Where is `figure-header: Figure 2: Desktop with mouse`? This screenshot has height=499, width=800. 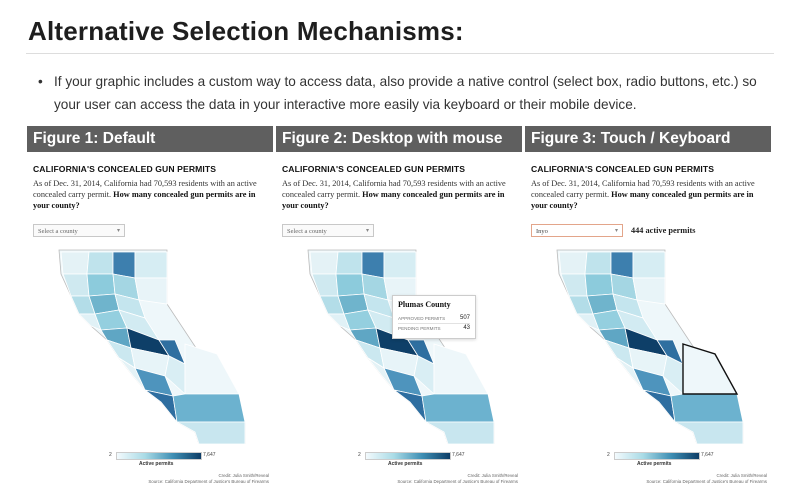 figure-header: Figure 2: Desktop with mouse is located at coordinates (399, 139).